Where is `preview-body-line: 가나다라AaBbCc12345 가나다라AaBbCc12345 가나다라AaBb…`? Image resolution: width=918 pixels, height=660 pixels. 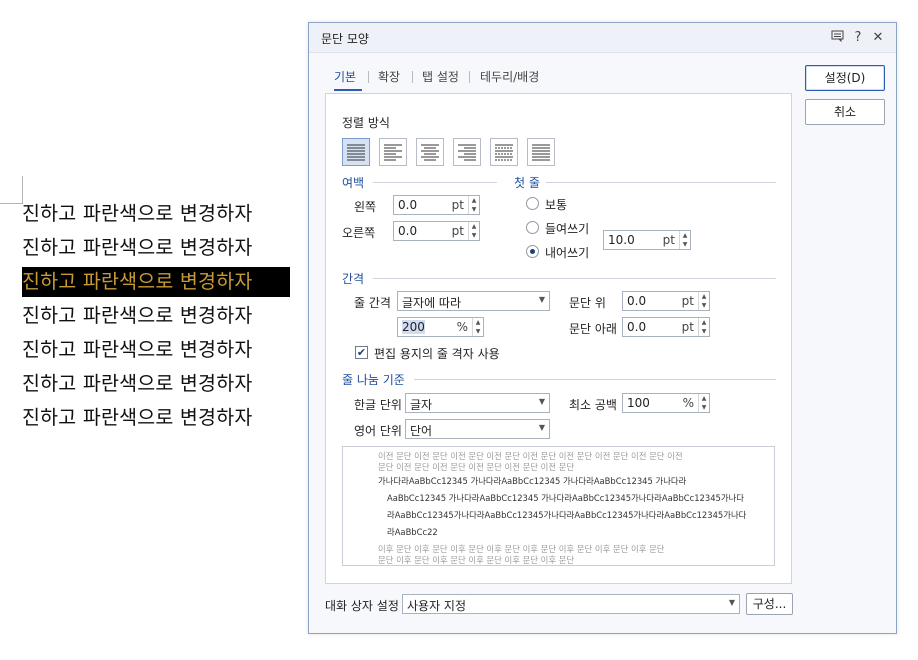 preview-body-line: 가나다라AaBbCc12345 가나다라AaBbCc12345 가나다라AaBb… is located at coordinates (532, 481).